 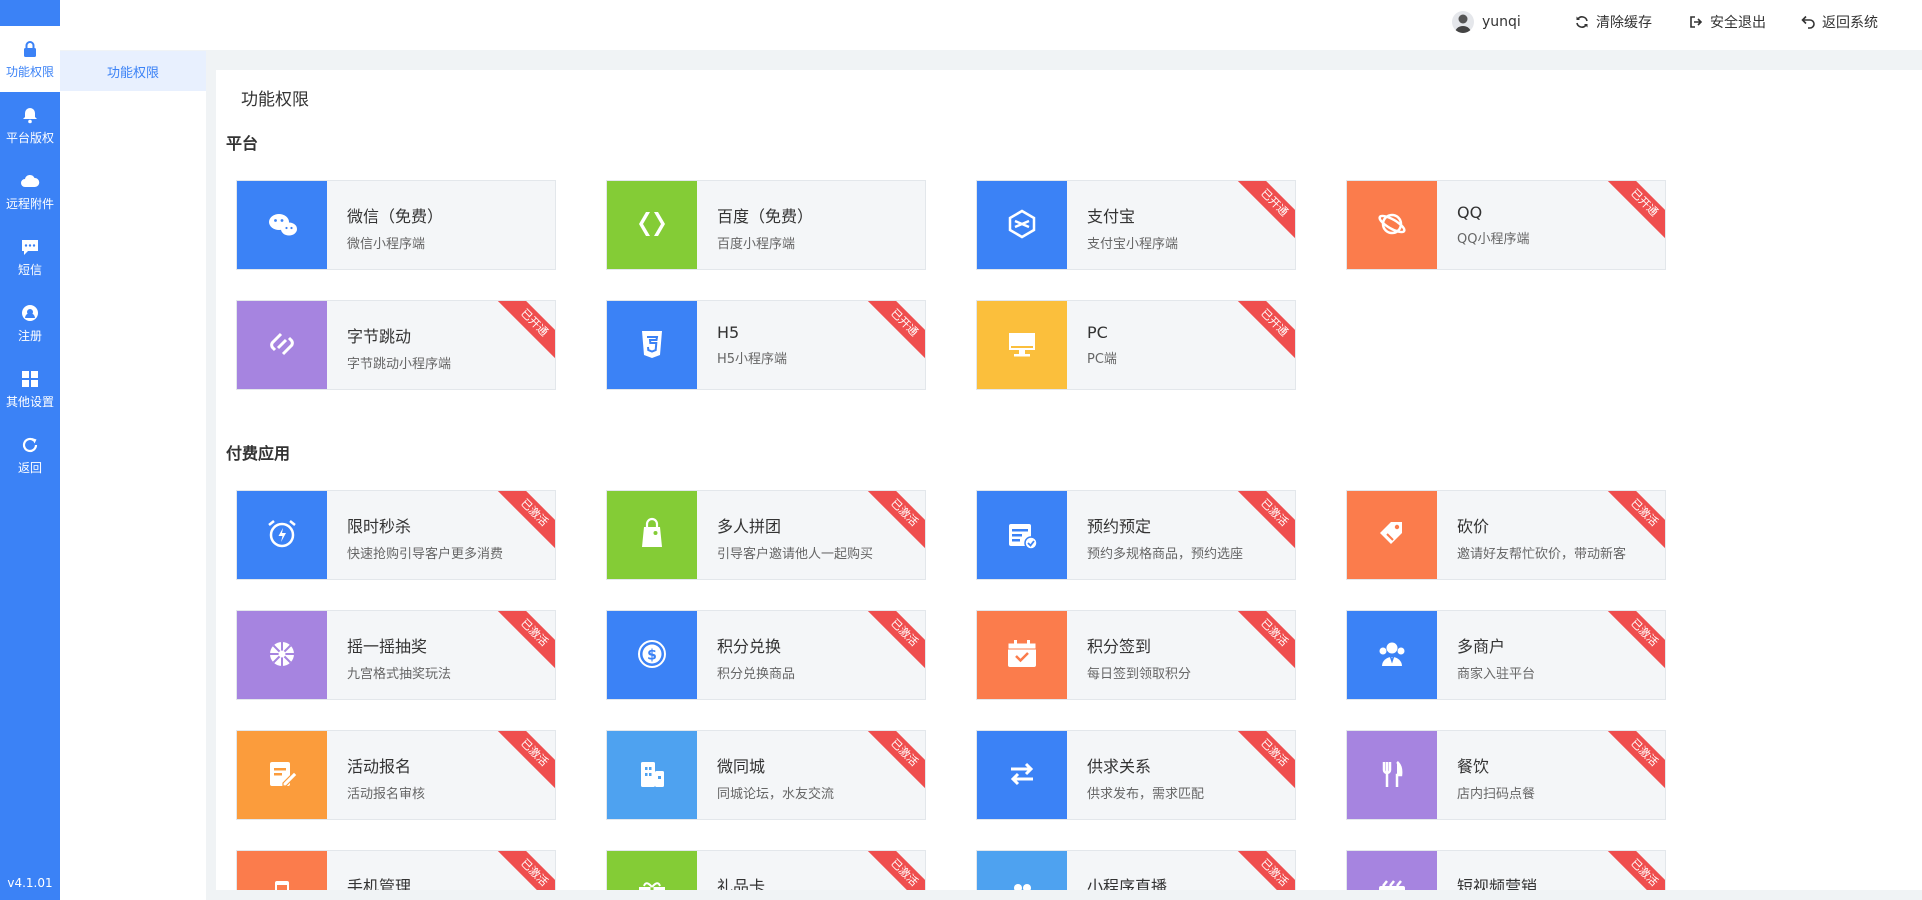 I want to click on card-icon-box: $, so click(x=652, y=655).